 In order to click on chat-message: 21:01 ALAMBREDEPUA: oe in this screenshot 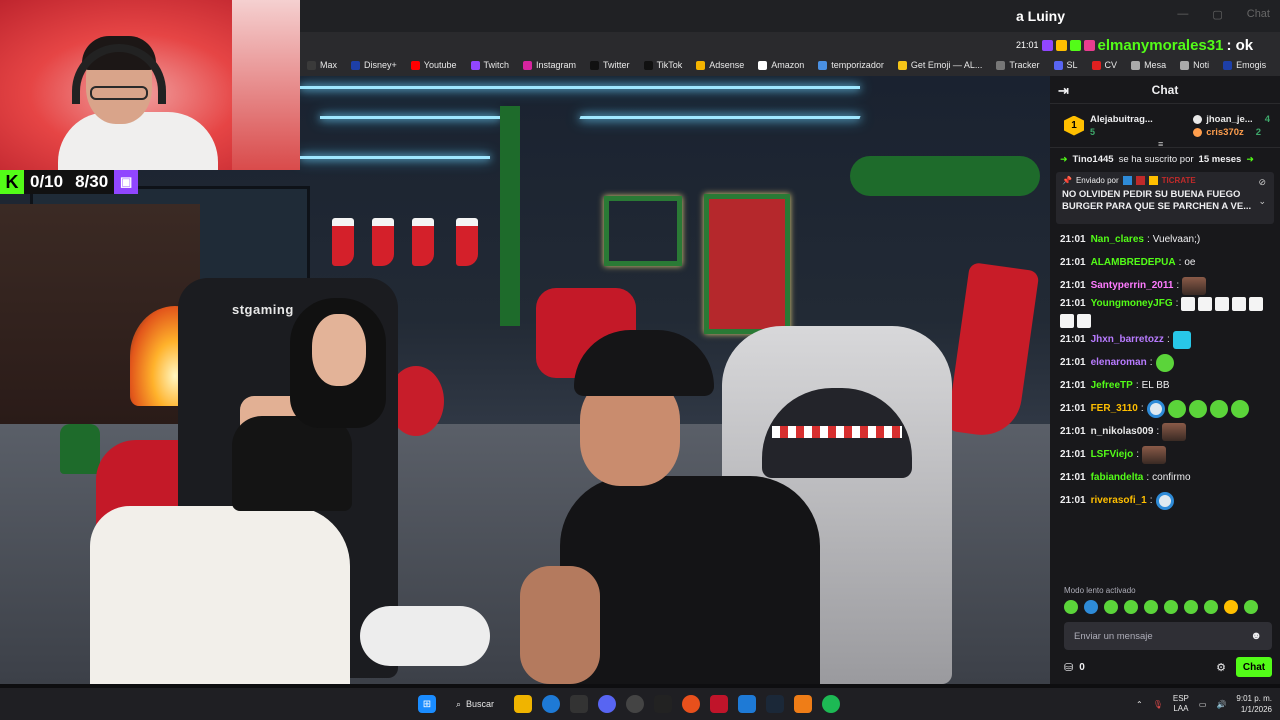, I will do `click(1165, 262)`.